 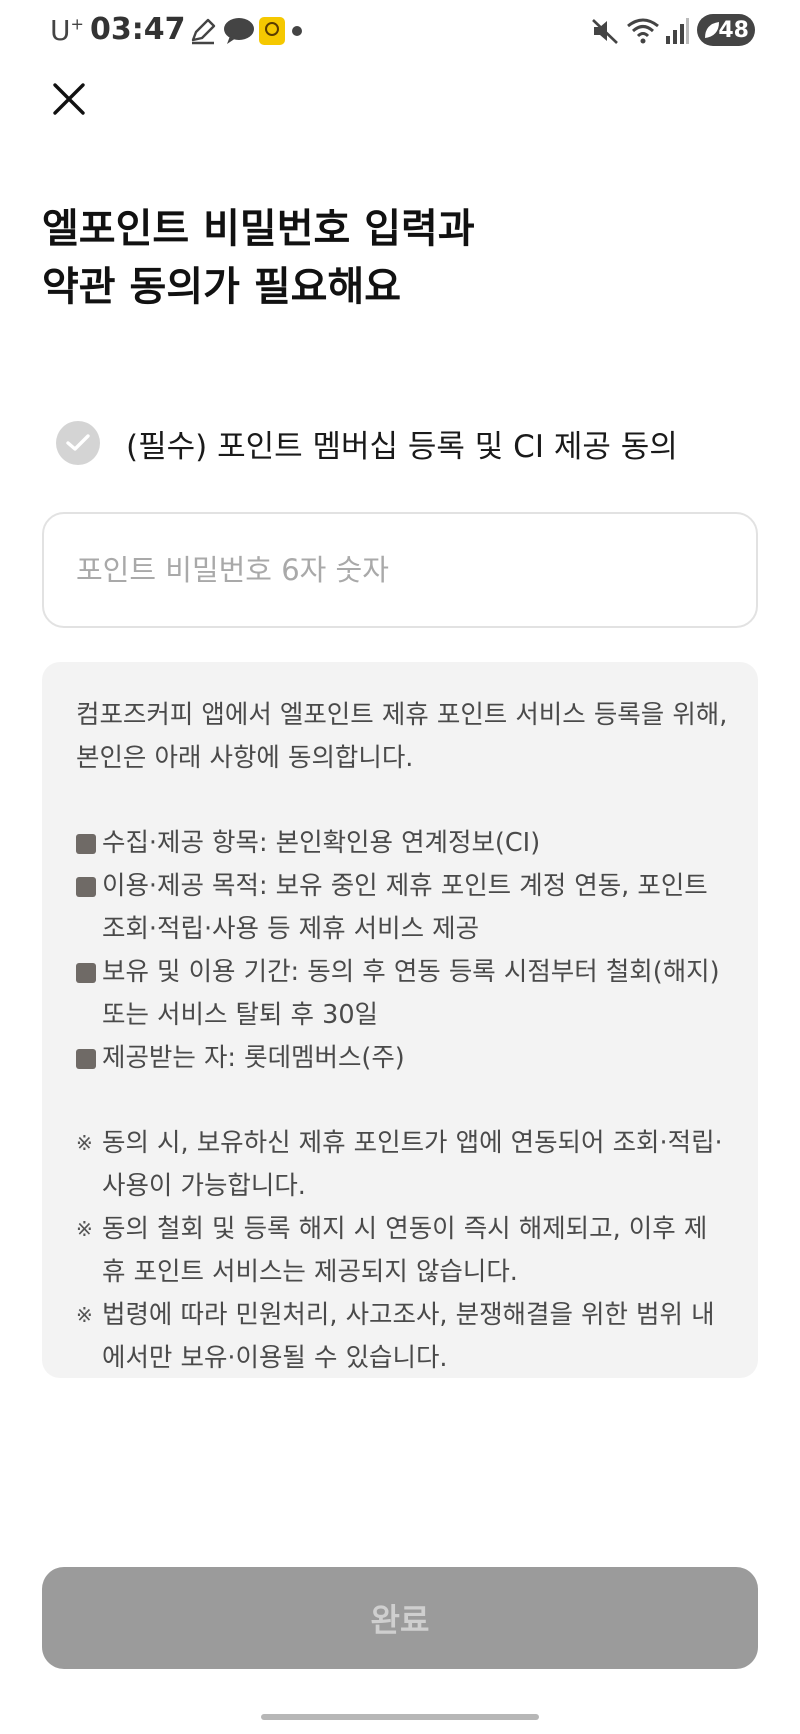 I want to click on notification-dot-icon, so click(x=297, y=31).